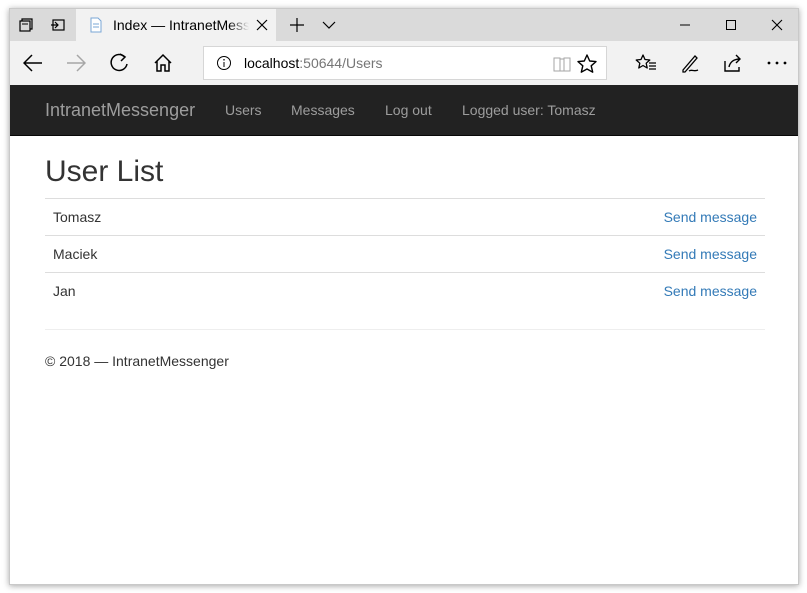  I want to click on address-host: localhost, so click(272, 63).